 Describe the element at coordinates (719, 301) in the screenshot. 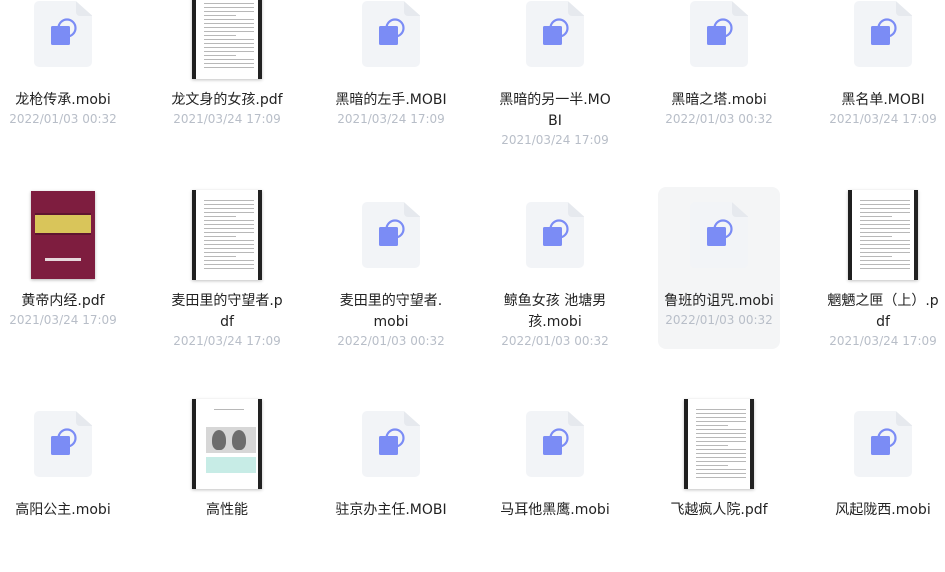

I see `file-name: 鲁班的诅咒.mobi` at that location.